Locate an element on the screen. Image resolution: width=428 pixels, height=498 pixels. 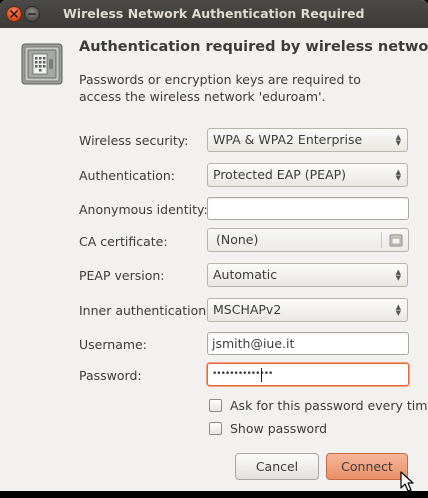
inner-authentication-value: MSCHAPv2 is located at coordinates (247, 309).